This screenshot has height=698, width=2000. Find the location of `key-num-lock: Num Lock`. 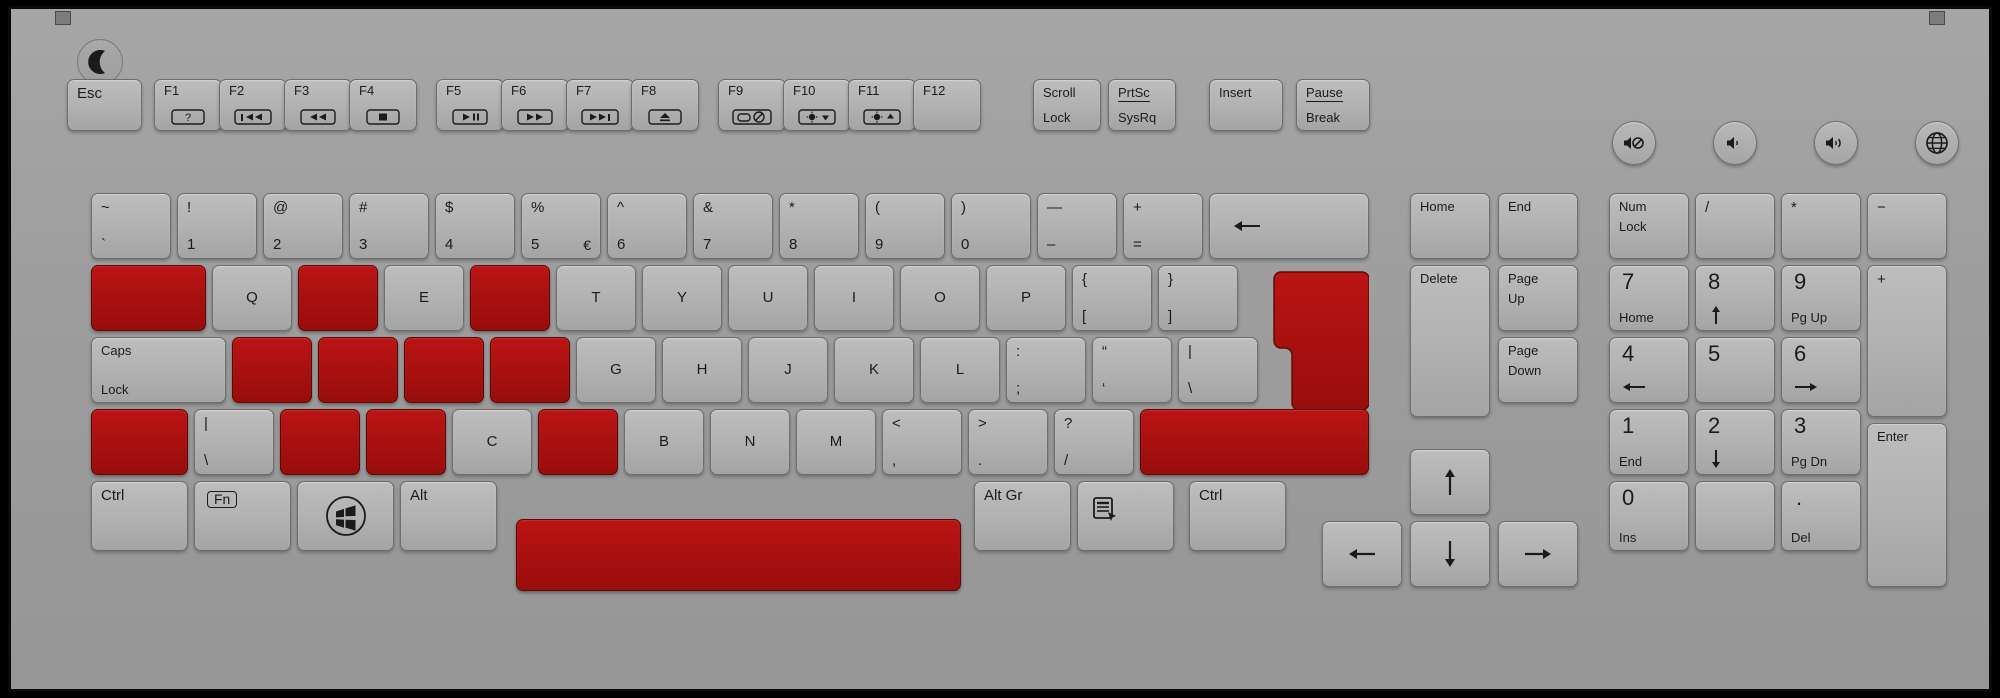

key-num-lock: Num Lock is located at coordinates (1649, 226).